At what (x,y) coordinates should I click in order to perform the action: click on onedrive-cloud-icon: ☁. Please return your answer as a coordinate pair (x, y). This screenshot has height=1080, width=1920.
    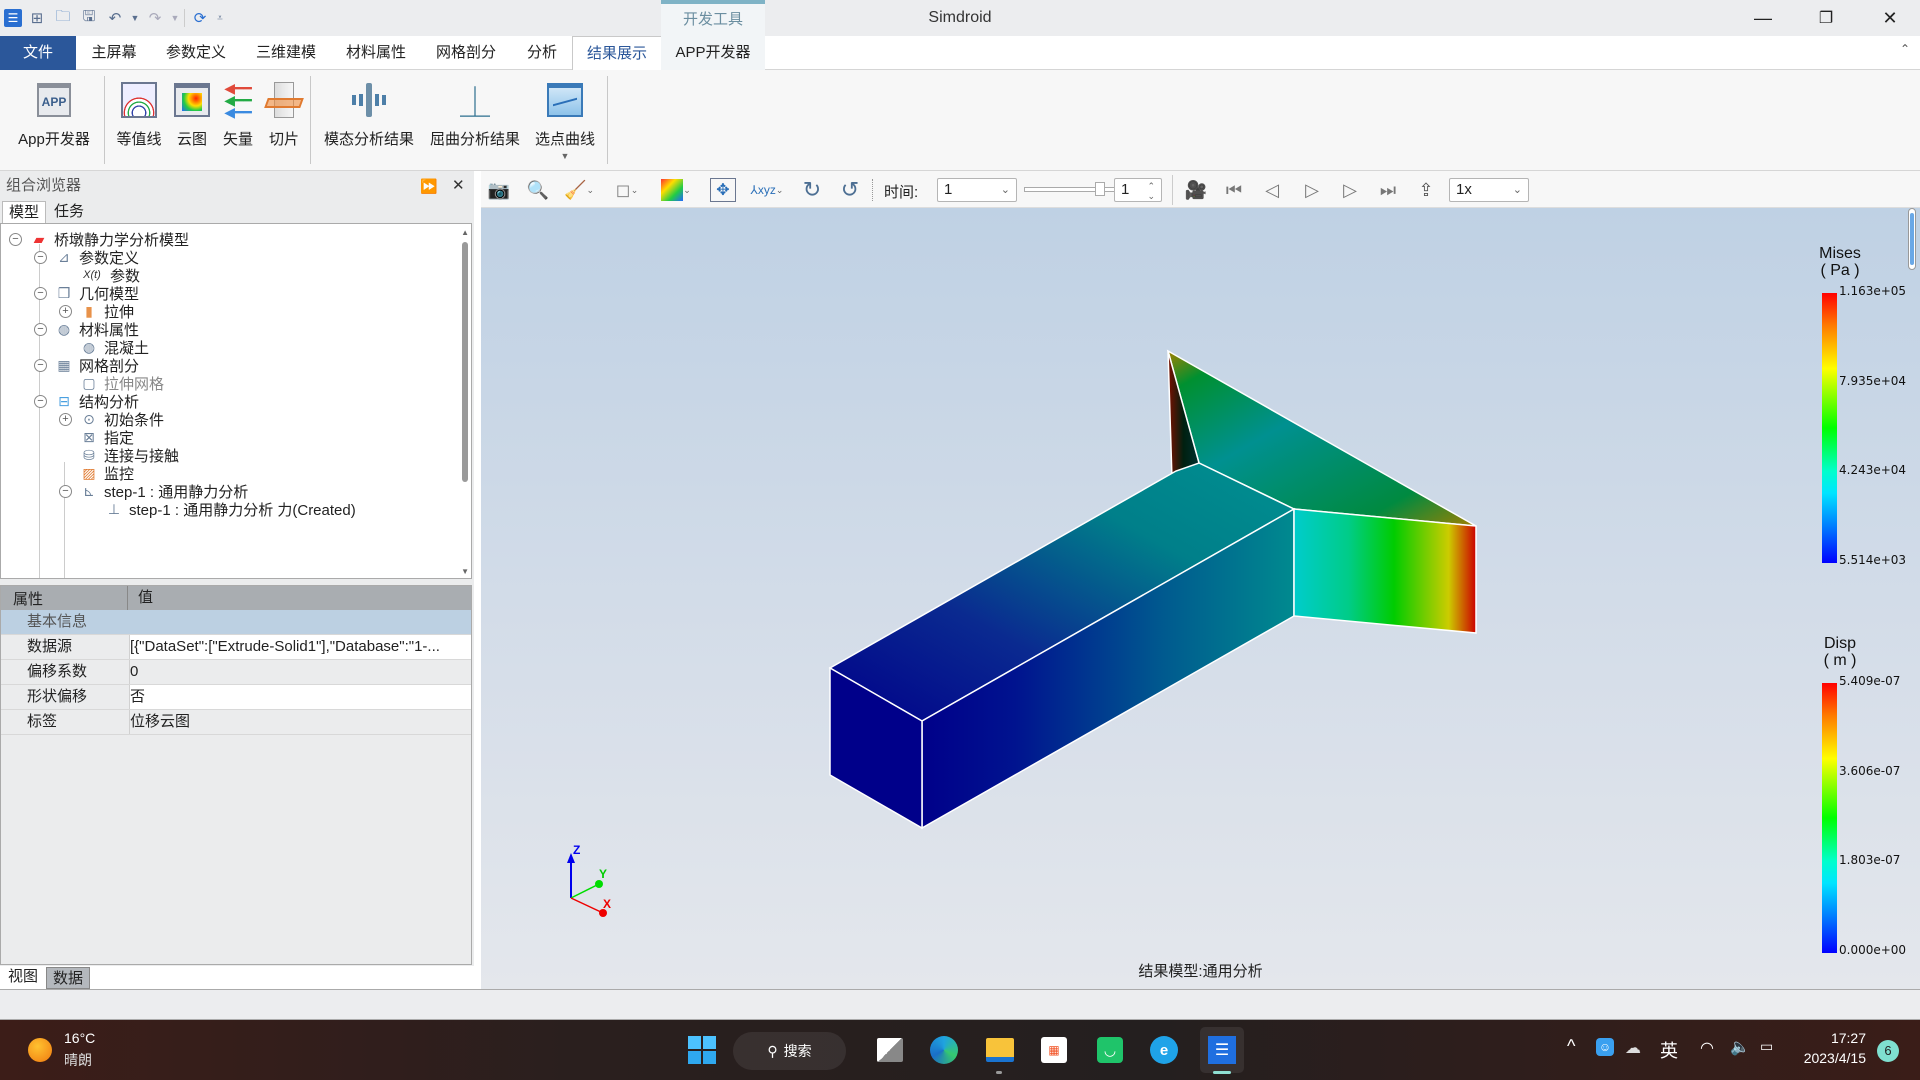
    Looking at the image, I should click on (1633, 1048).